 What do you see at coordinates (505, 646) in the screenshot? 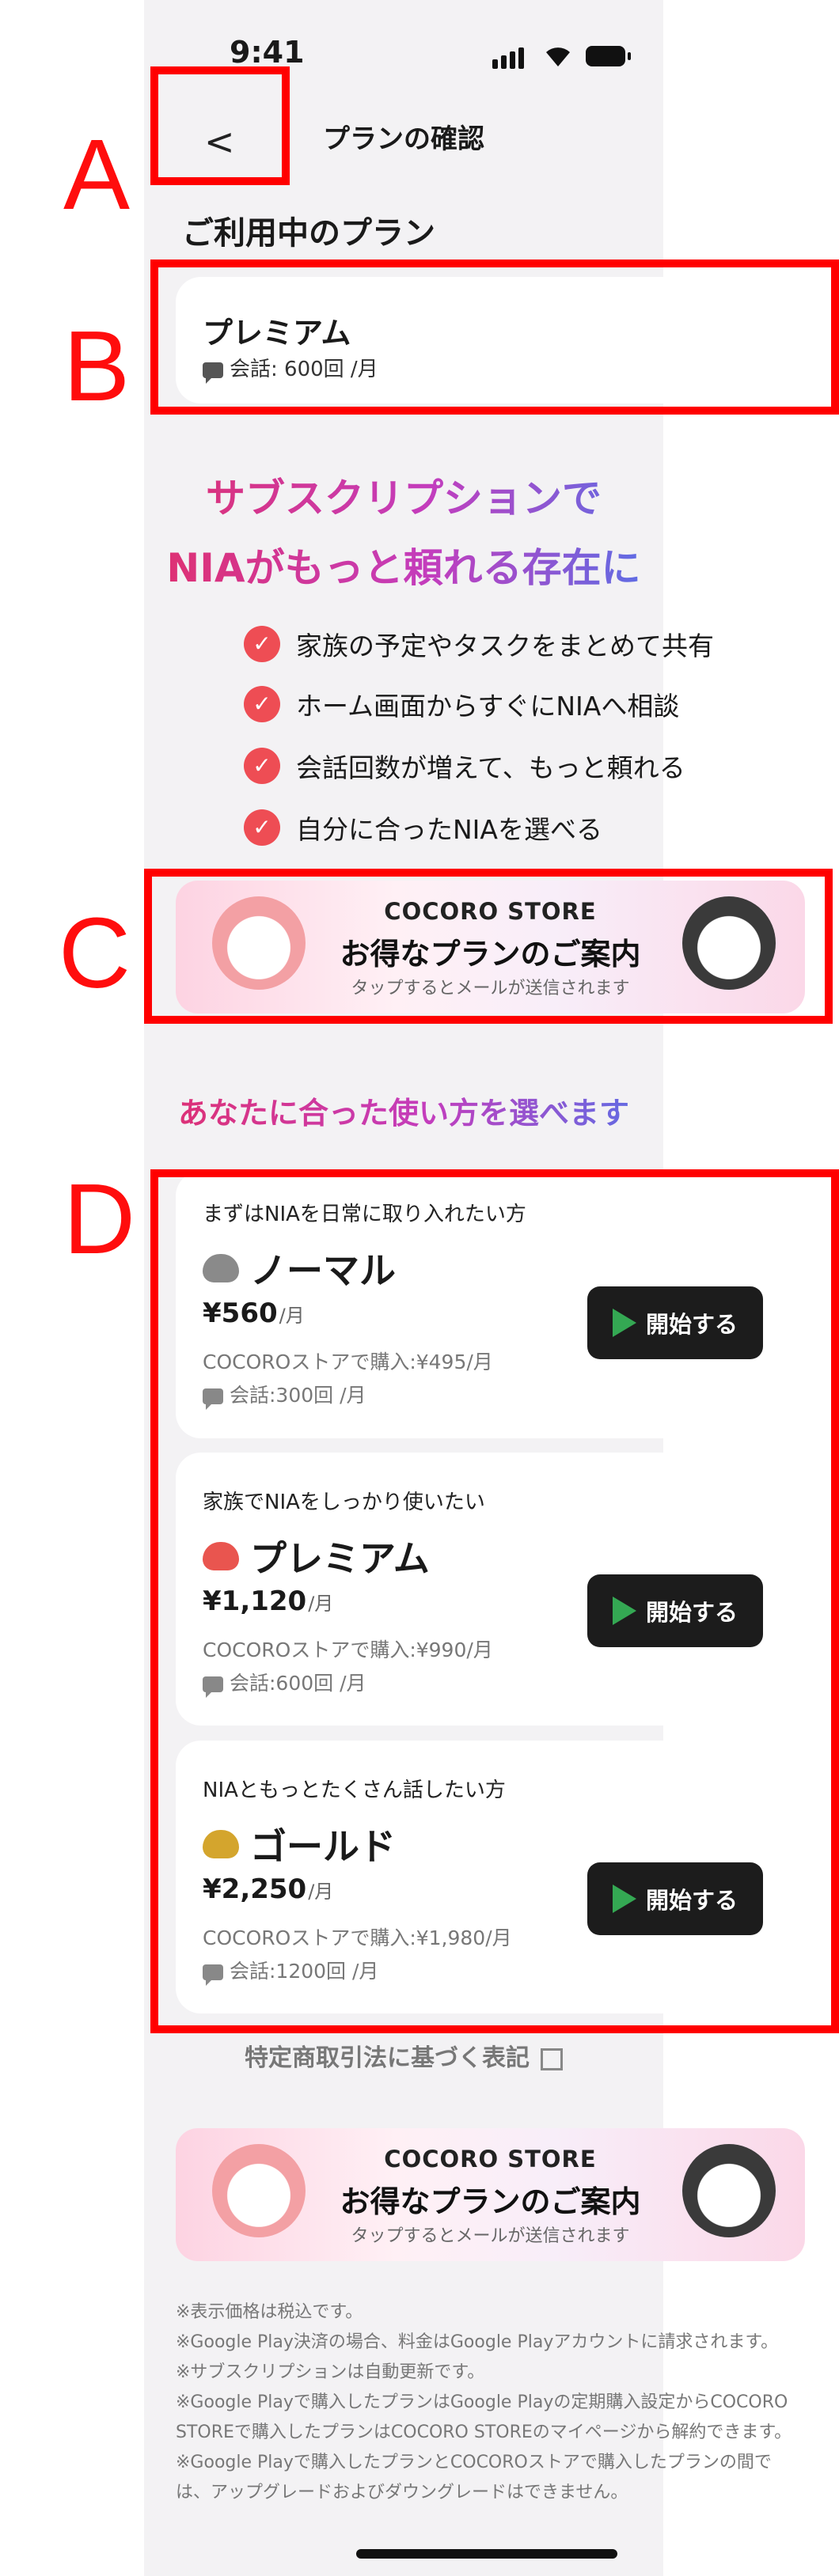
I see `feature-text: 家族の予定やタスクをまとめて共有` at bounding box center [505, 646].